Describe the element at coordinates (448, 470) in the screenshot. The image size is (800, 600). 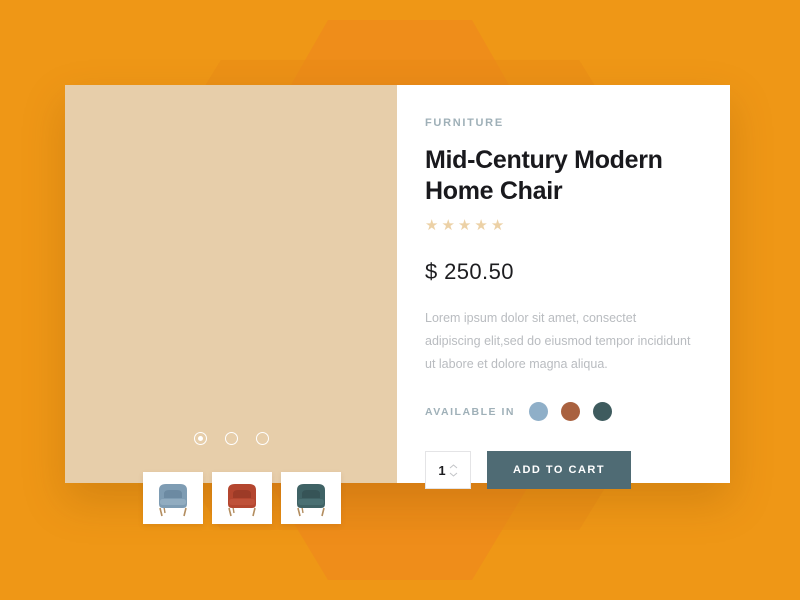
I see `quantity-stepper: 1` at that location.